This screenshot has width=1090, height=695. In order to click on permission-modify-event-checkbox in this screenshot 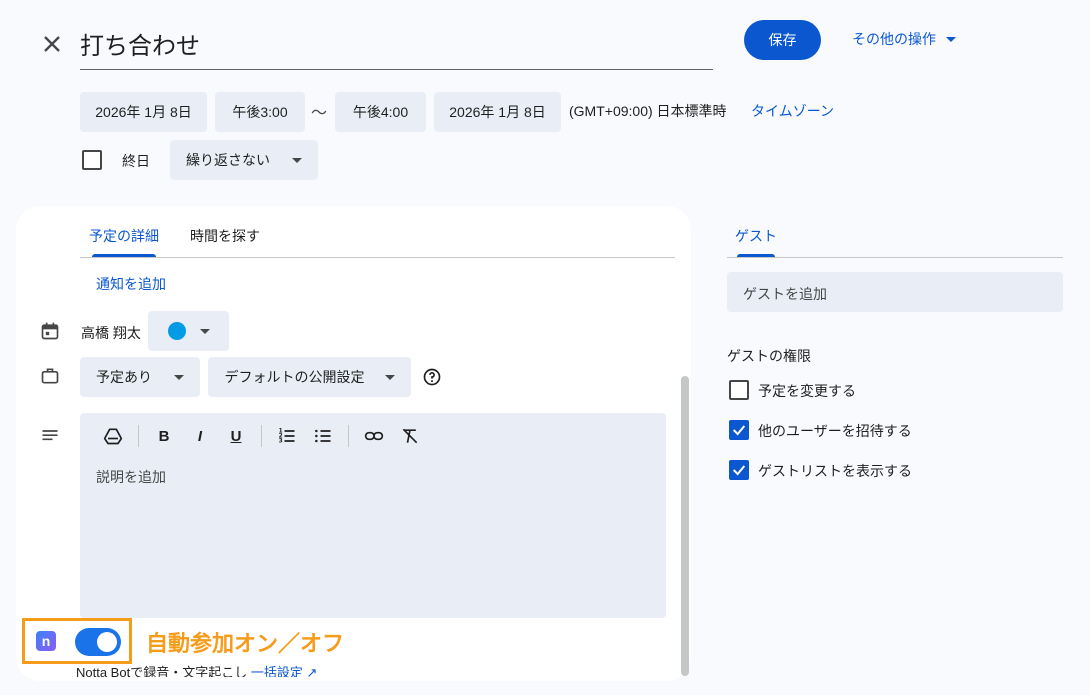, I will do `click(739, 390)`.